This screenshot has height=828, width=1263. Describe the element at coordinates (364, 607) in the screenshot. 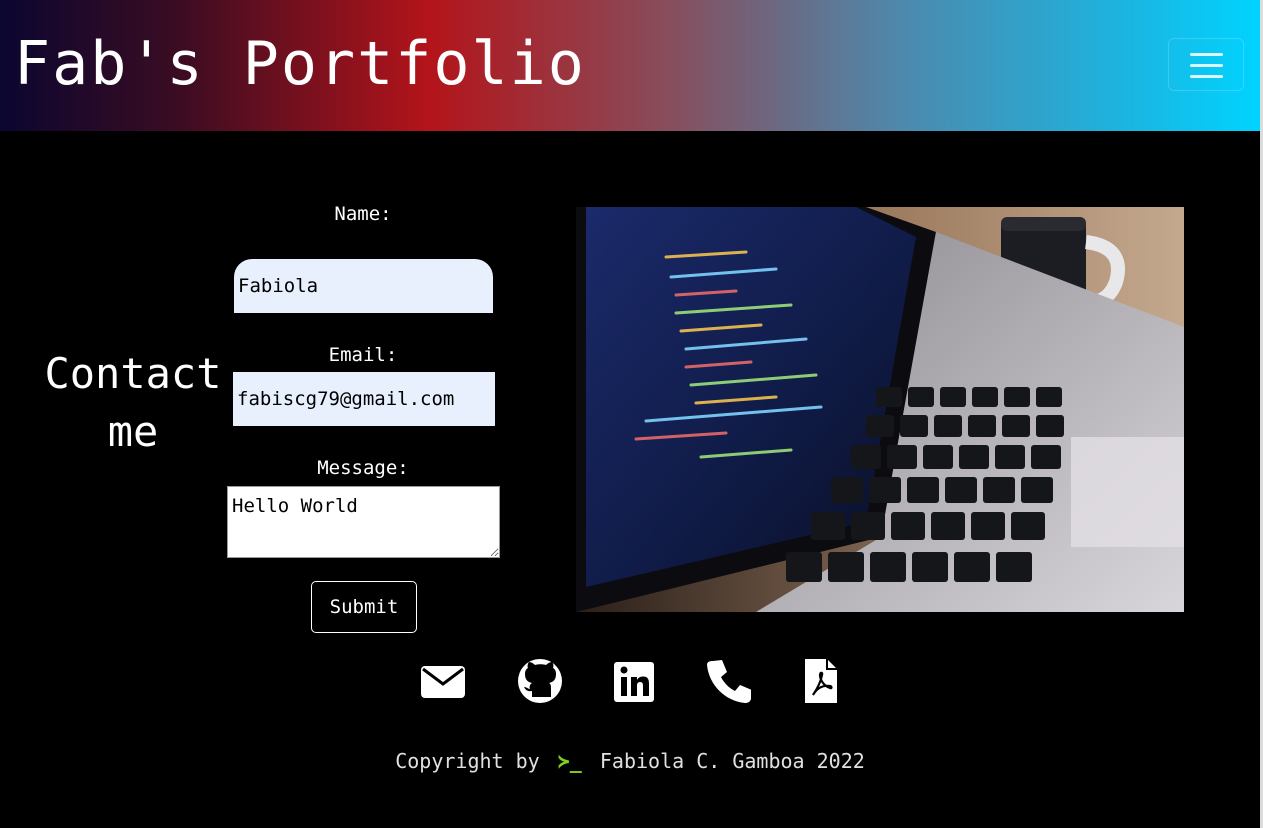

I see `submit-button: Submit` at that location.